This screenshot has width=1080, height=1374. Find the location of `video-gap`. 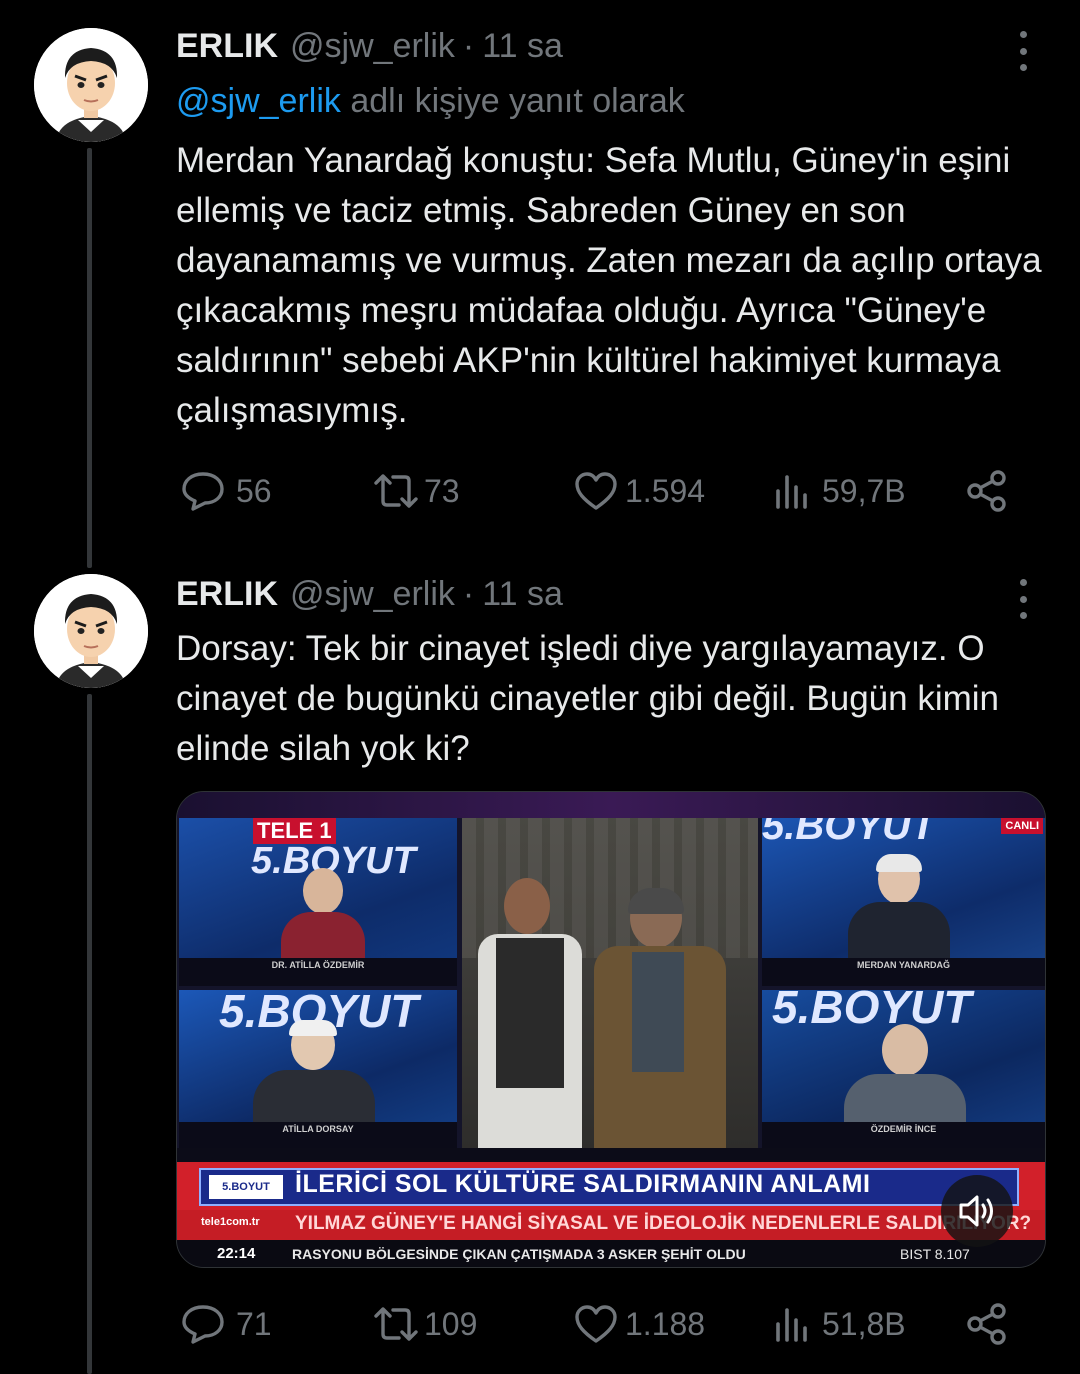

video-gap is located at coordinates (611, 1155).